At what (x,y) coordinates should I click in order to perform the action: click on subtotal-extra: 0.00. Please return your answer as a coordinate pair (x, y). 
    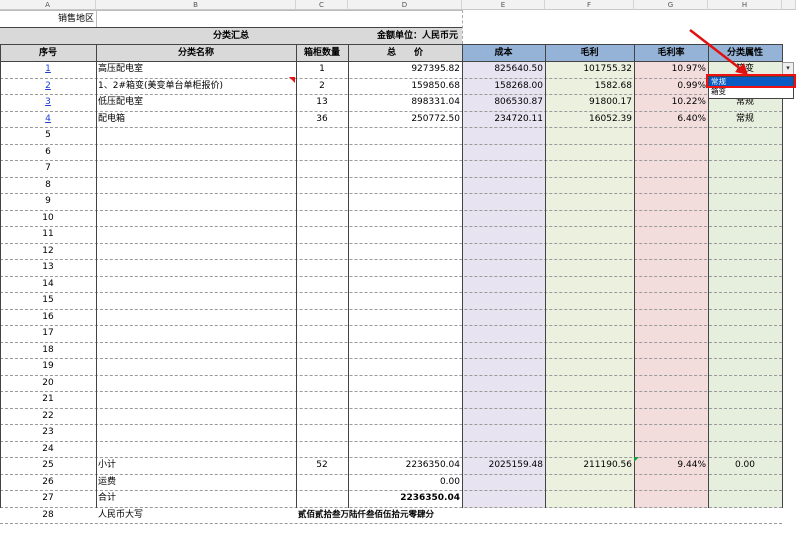
    Looking at the image, I should click on (745, 465).